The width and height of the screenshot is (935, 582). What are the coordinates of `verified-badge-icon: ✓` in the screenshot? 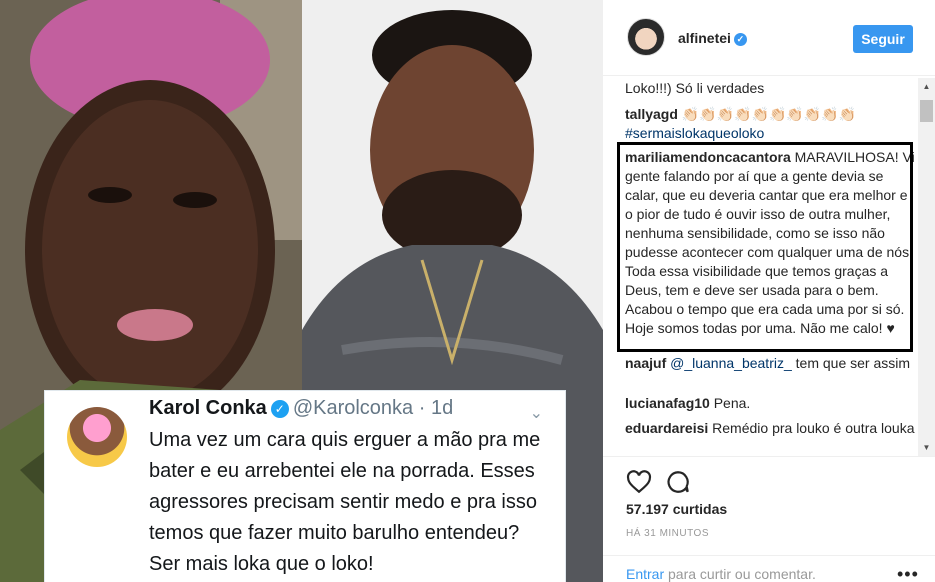 It's located at (740, 39).